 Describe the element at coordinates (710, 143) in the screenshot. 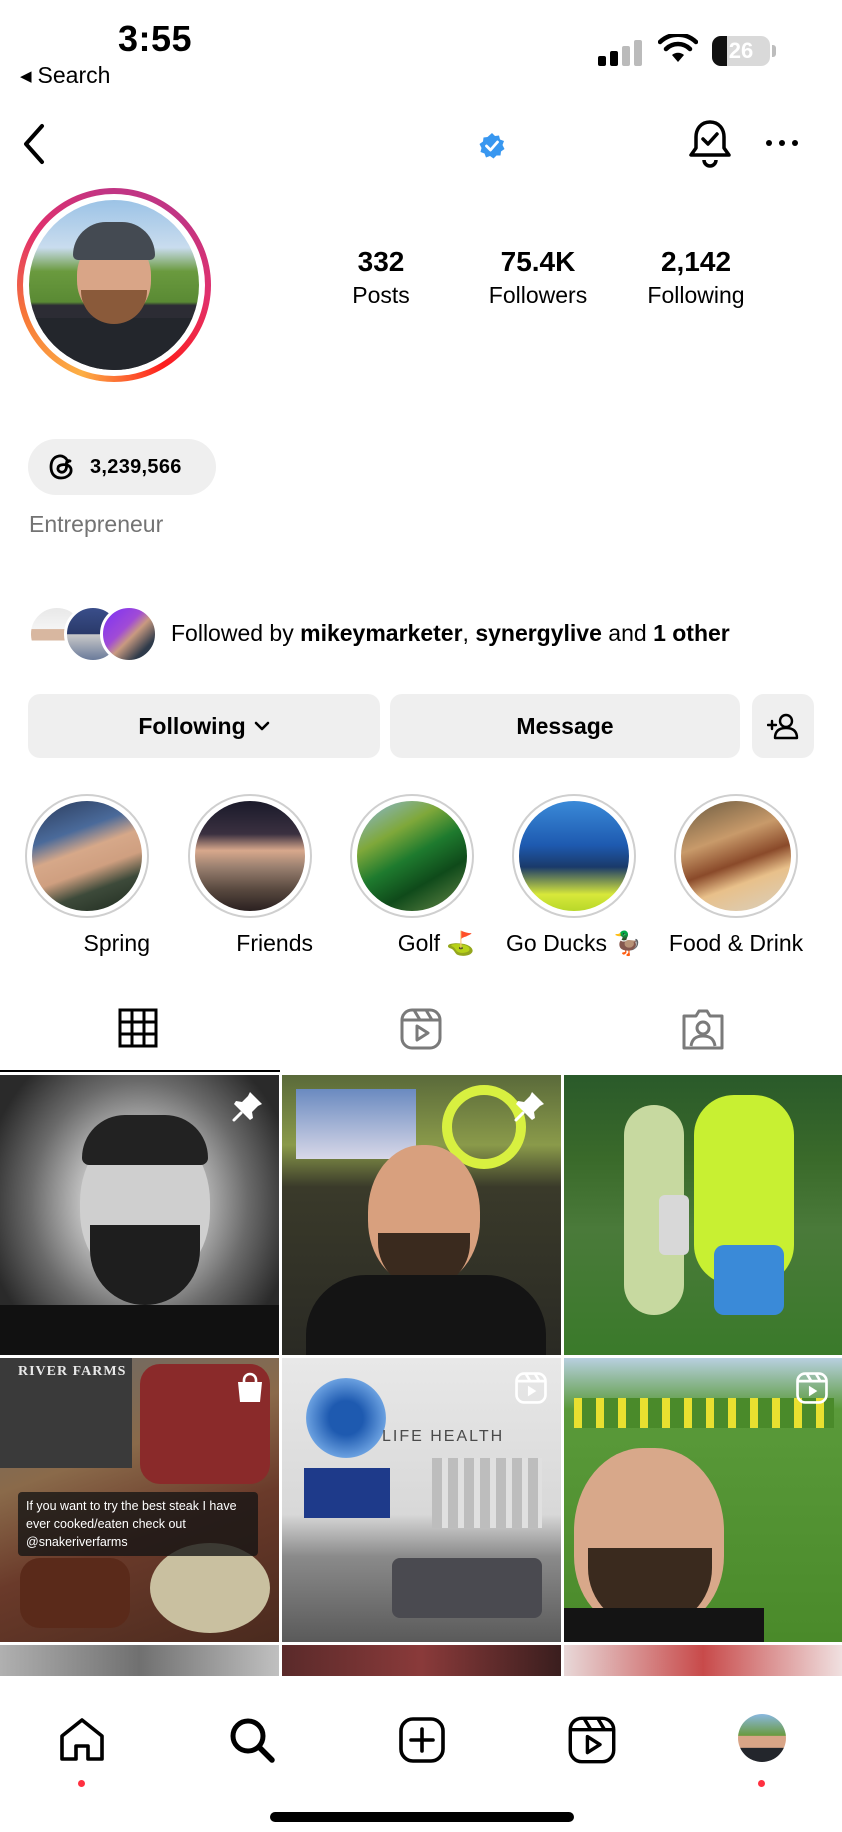

I see `bell-check-icon` at that location.